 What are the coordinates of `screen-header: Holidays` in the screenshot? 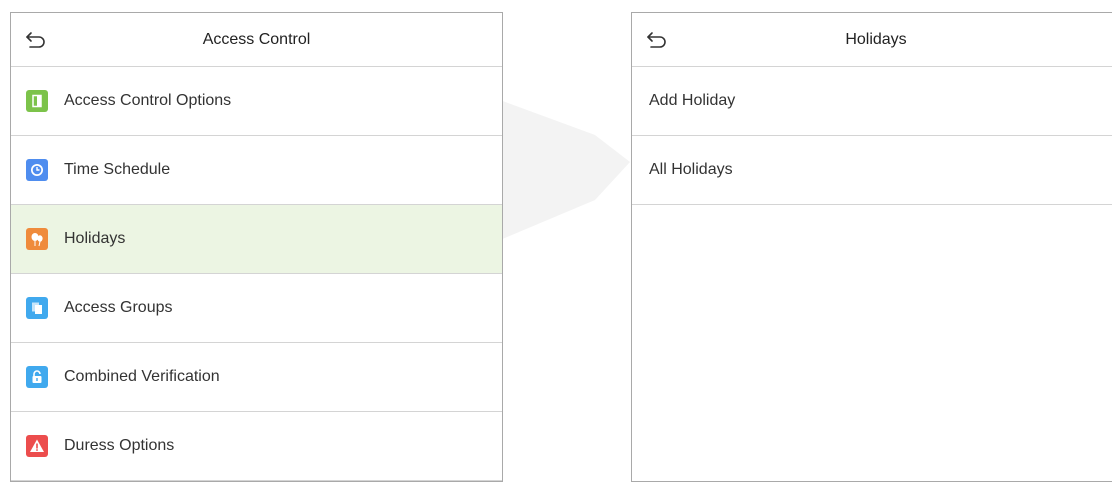 It's located at (872, 40).